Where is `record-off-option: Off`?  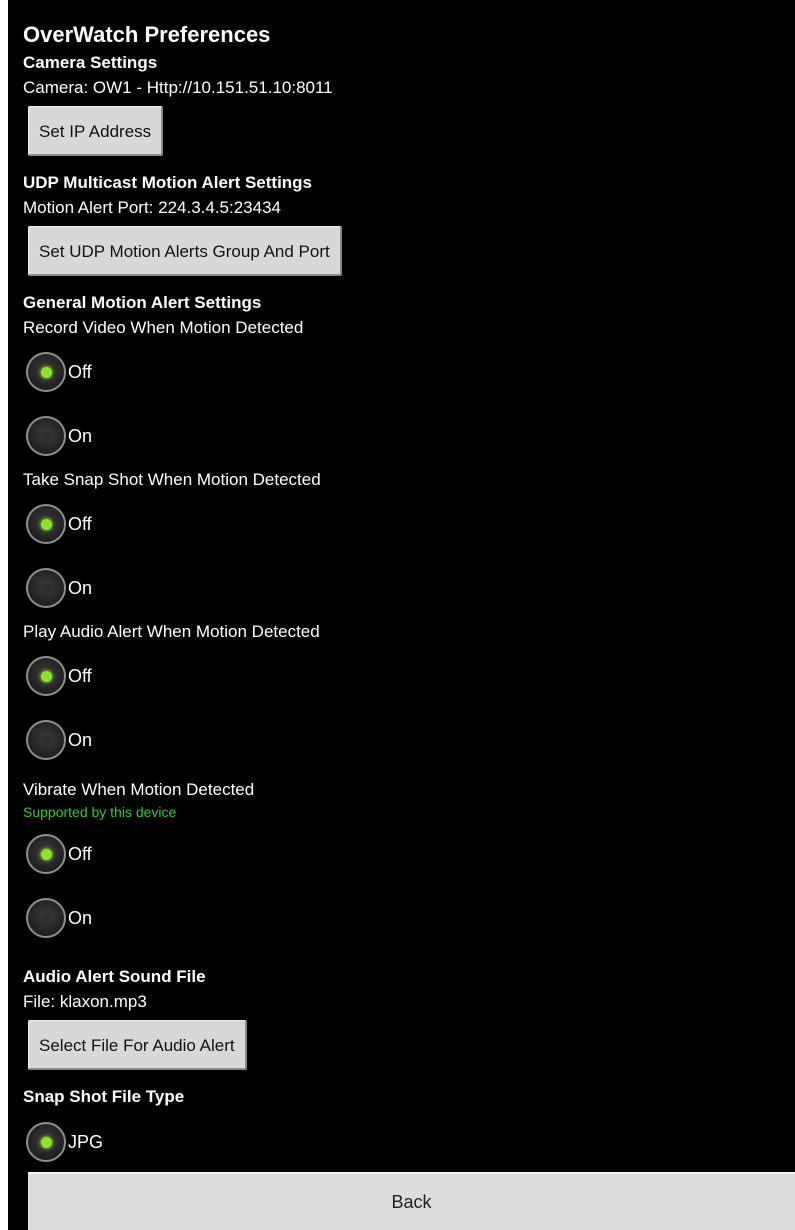
record-off-option: Off is located at coordinates (409, 372).